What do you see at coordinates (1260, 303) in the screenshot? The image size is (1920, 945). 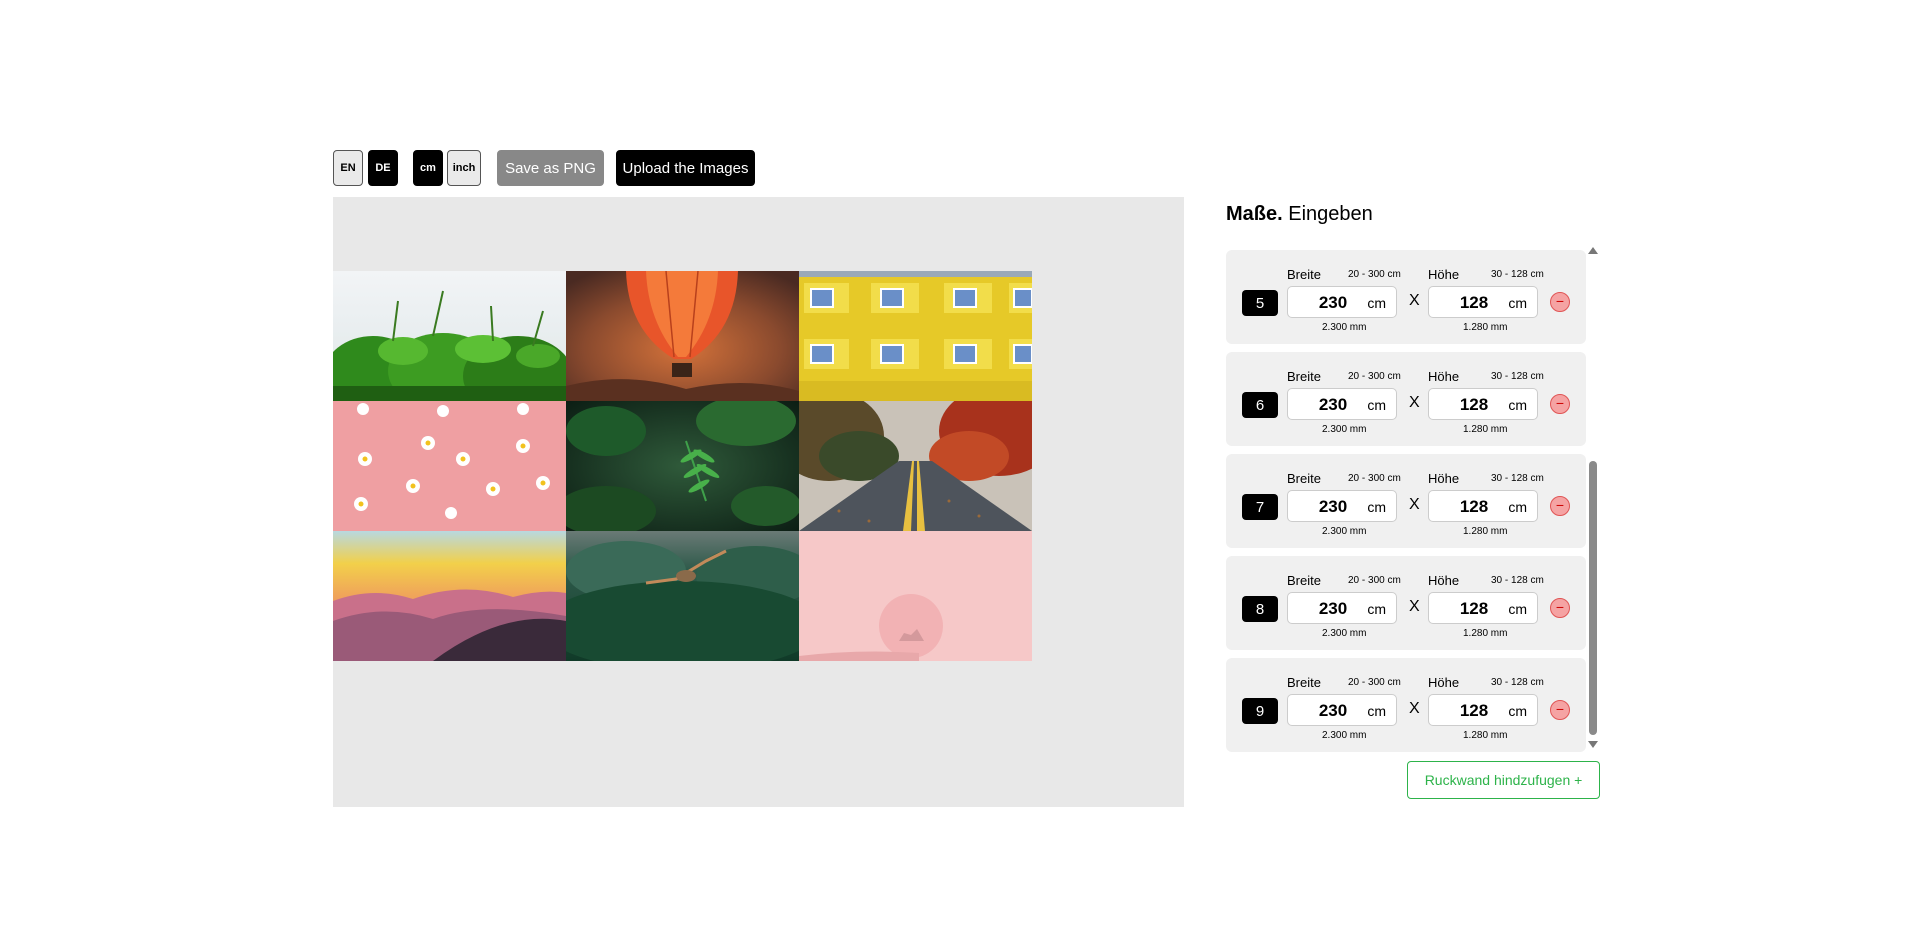 I see `wall-number-badge: 5` at bounding box center [1260, 303].